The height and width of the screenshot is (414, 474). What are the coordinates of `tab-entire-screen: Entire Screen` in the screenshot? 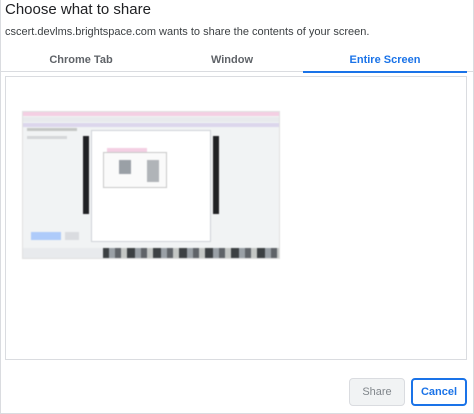 It's located at (385, 61).